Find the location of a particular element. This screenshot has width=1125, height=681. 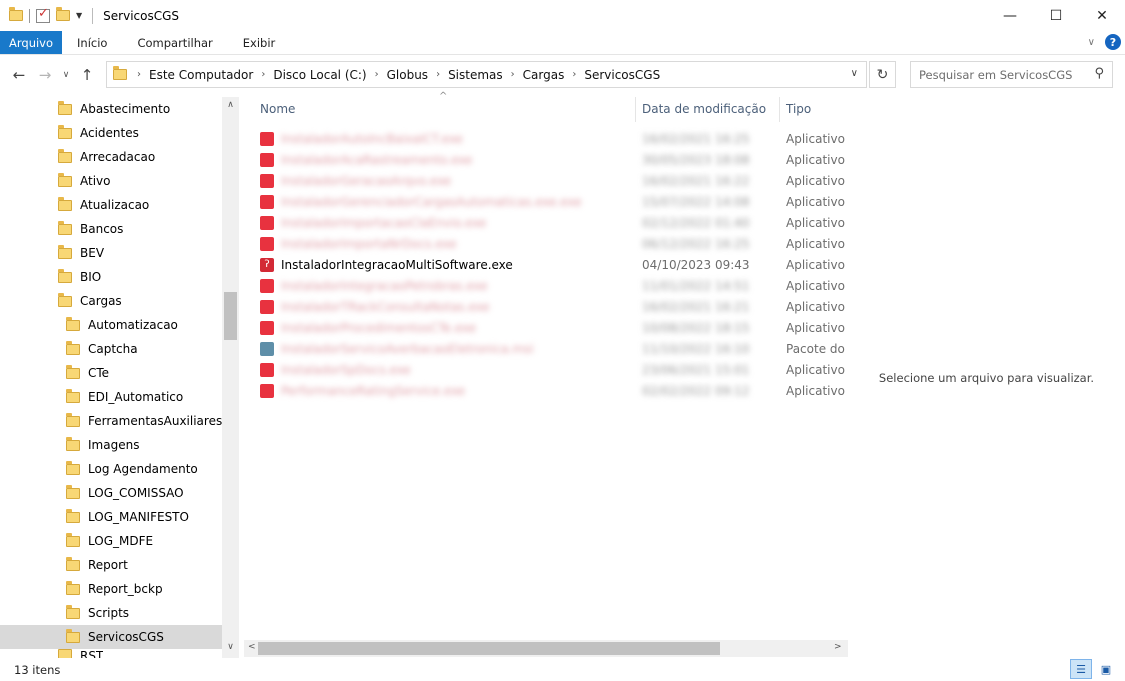

minimize-button: — is located at coordinates (1010, 15).